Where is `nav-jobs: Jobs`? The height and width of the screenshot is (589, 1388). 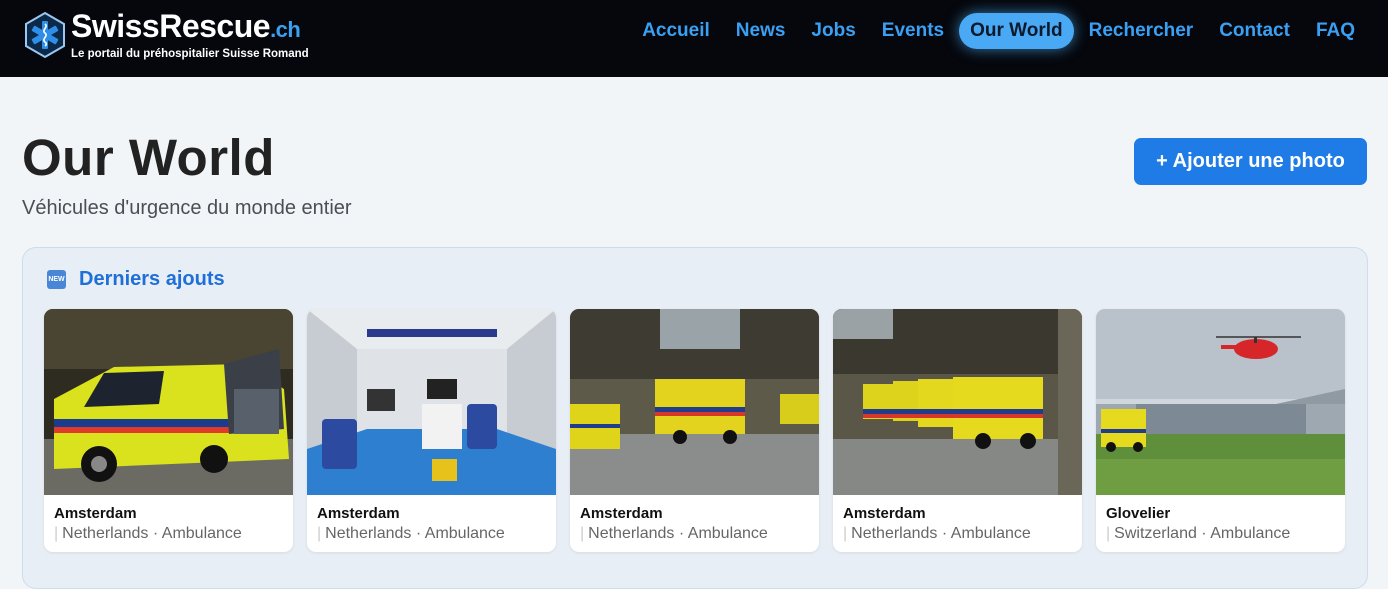 nav-jobs: Jobs is located at coordinates (833, 31).